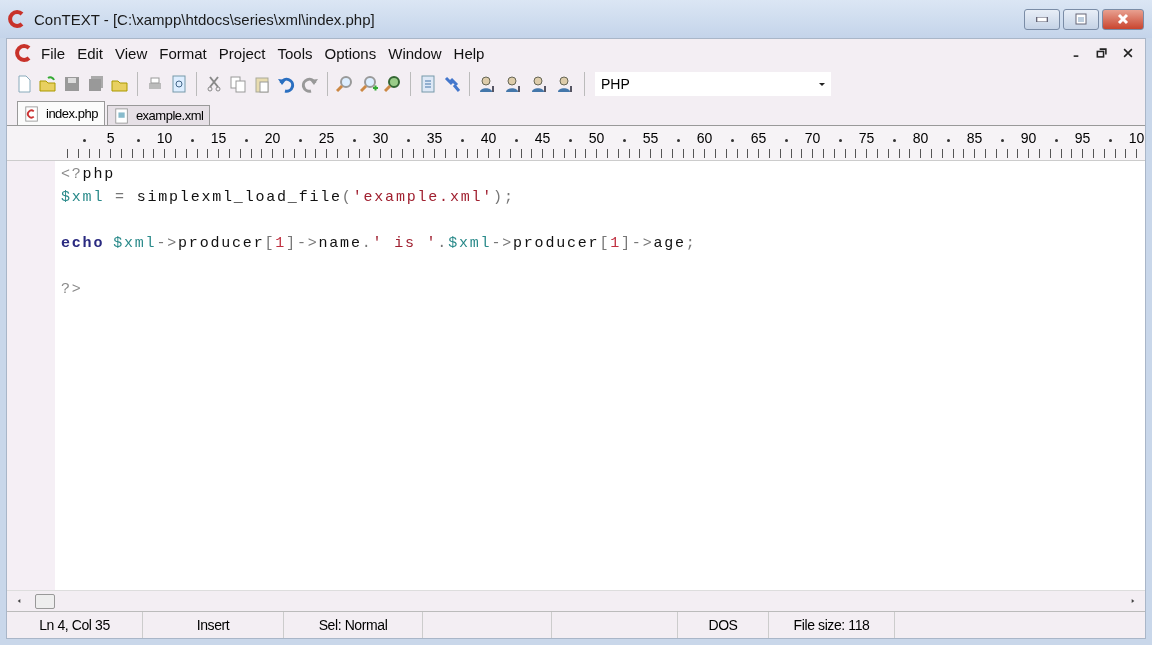 This screenshot has height=645, width=1152. What do you see at coordinates (758, 138) in the screenshot?
I see `ruler-number: 65` at bounding box center [758, 138].